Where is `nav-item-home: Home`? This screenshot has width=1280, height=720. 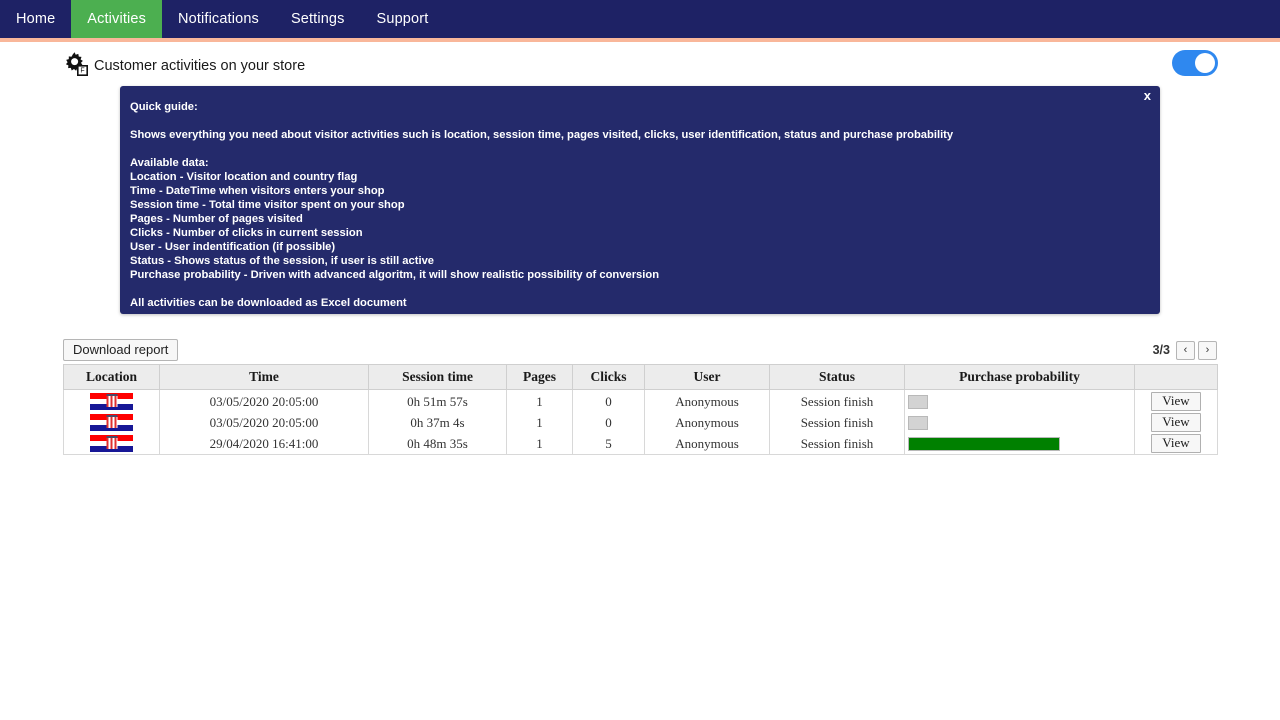 nav-item-home: Home is located at coordinates (35, 19).